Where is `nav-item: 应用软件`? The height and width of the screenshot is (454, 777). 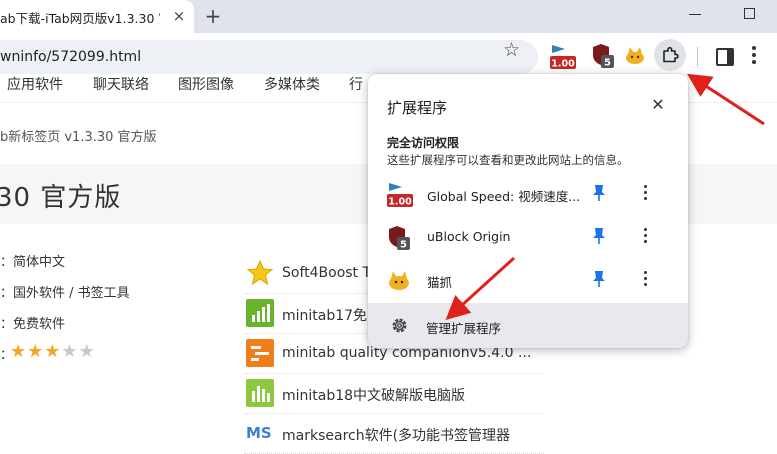
nav-item: 应用软件 is located at coordinates (35, 84).